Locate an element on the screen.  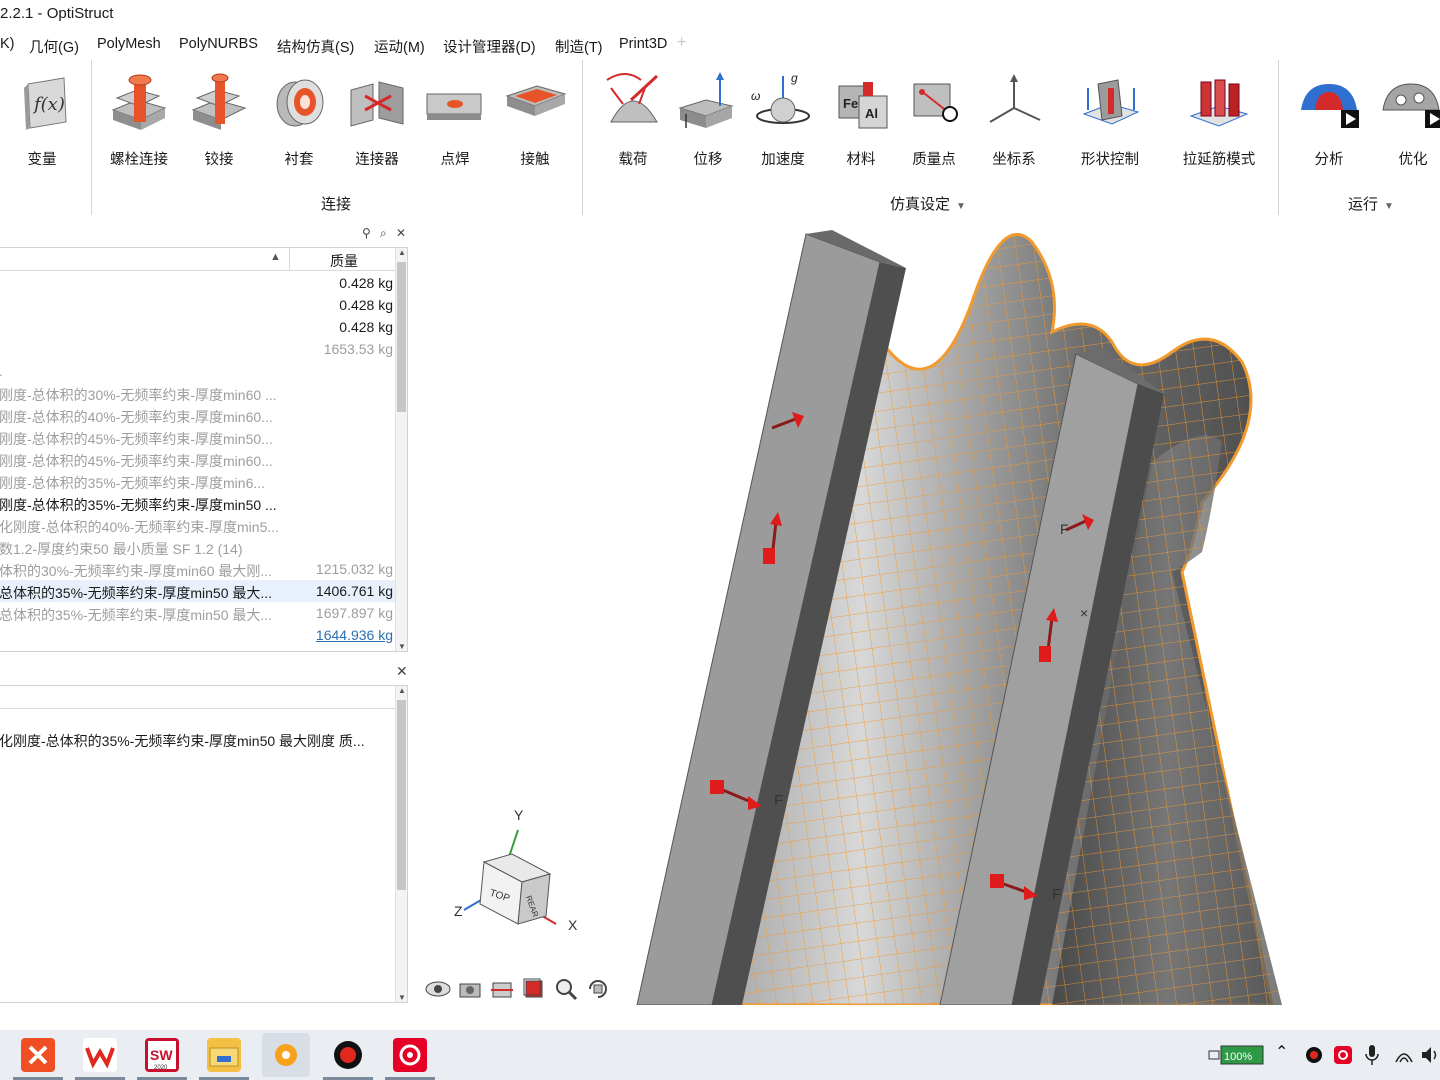
result-mass: 1653.53 kg is located at coordinates (358, 349).